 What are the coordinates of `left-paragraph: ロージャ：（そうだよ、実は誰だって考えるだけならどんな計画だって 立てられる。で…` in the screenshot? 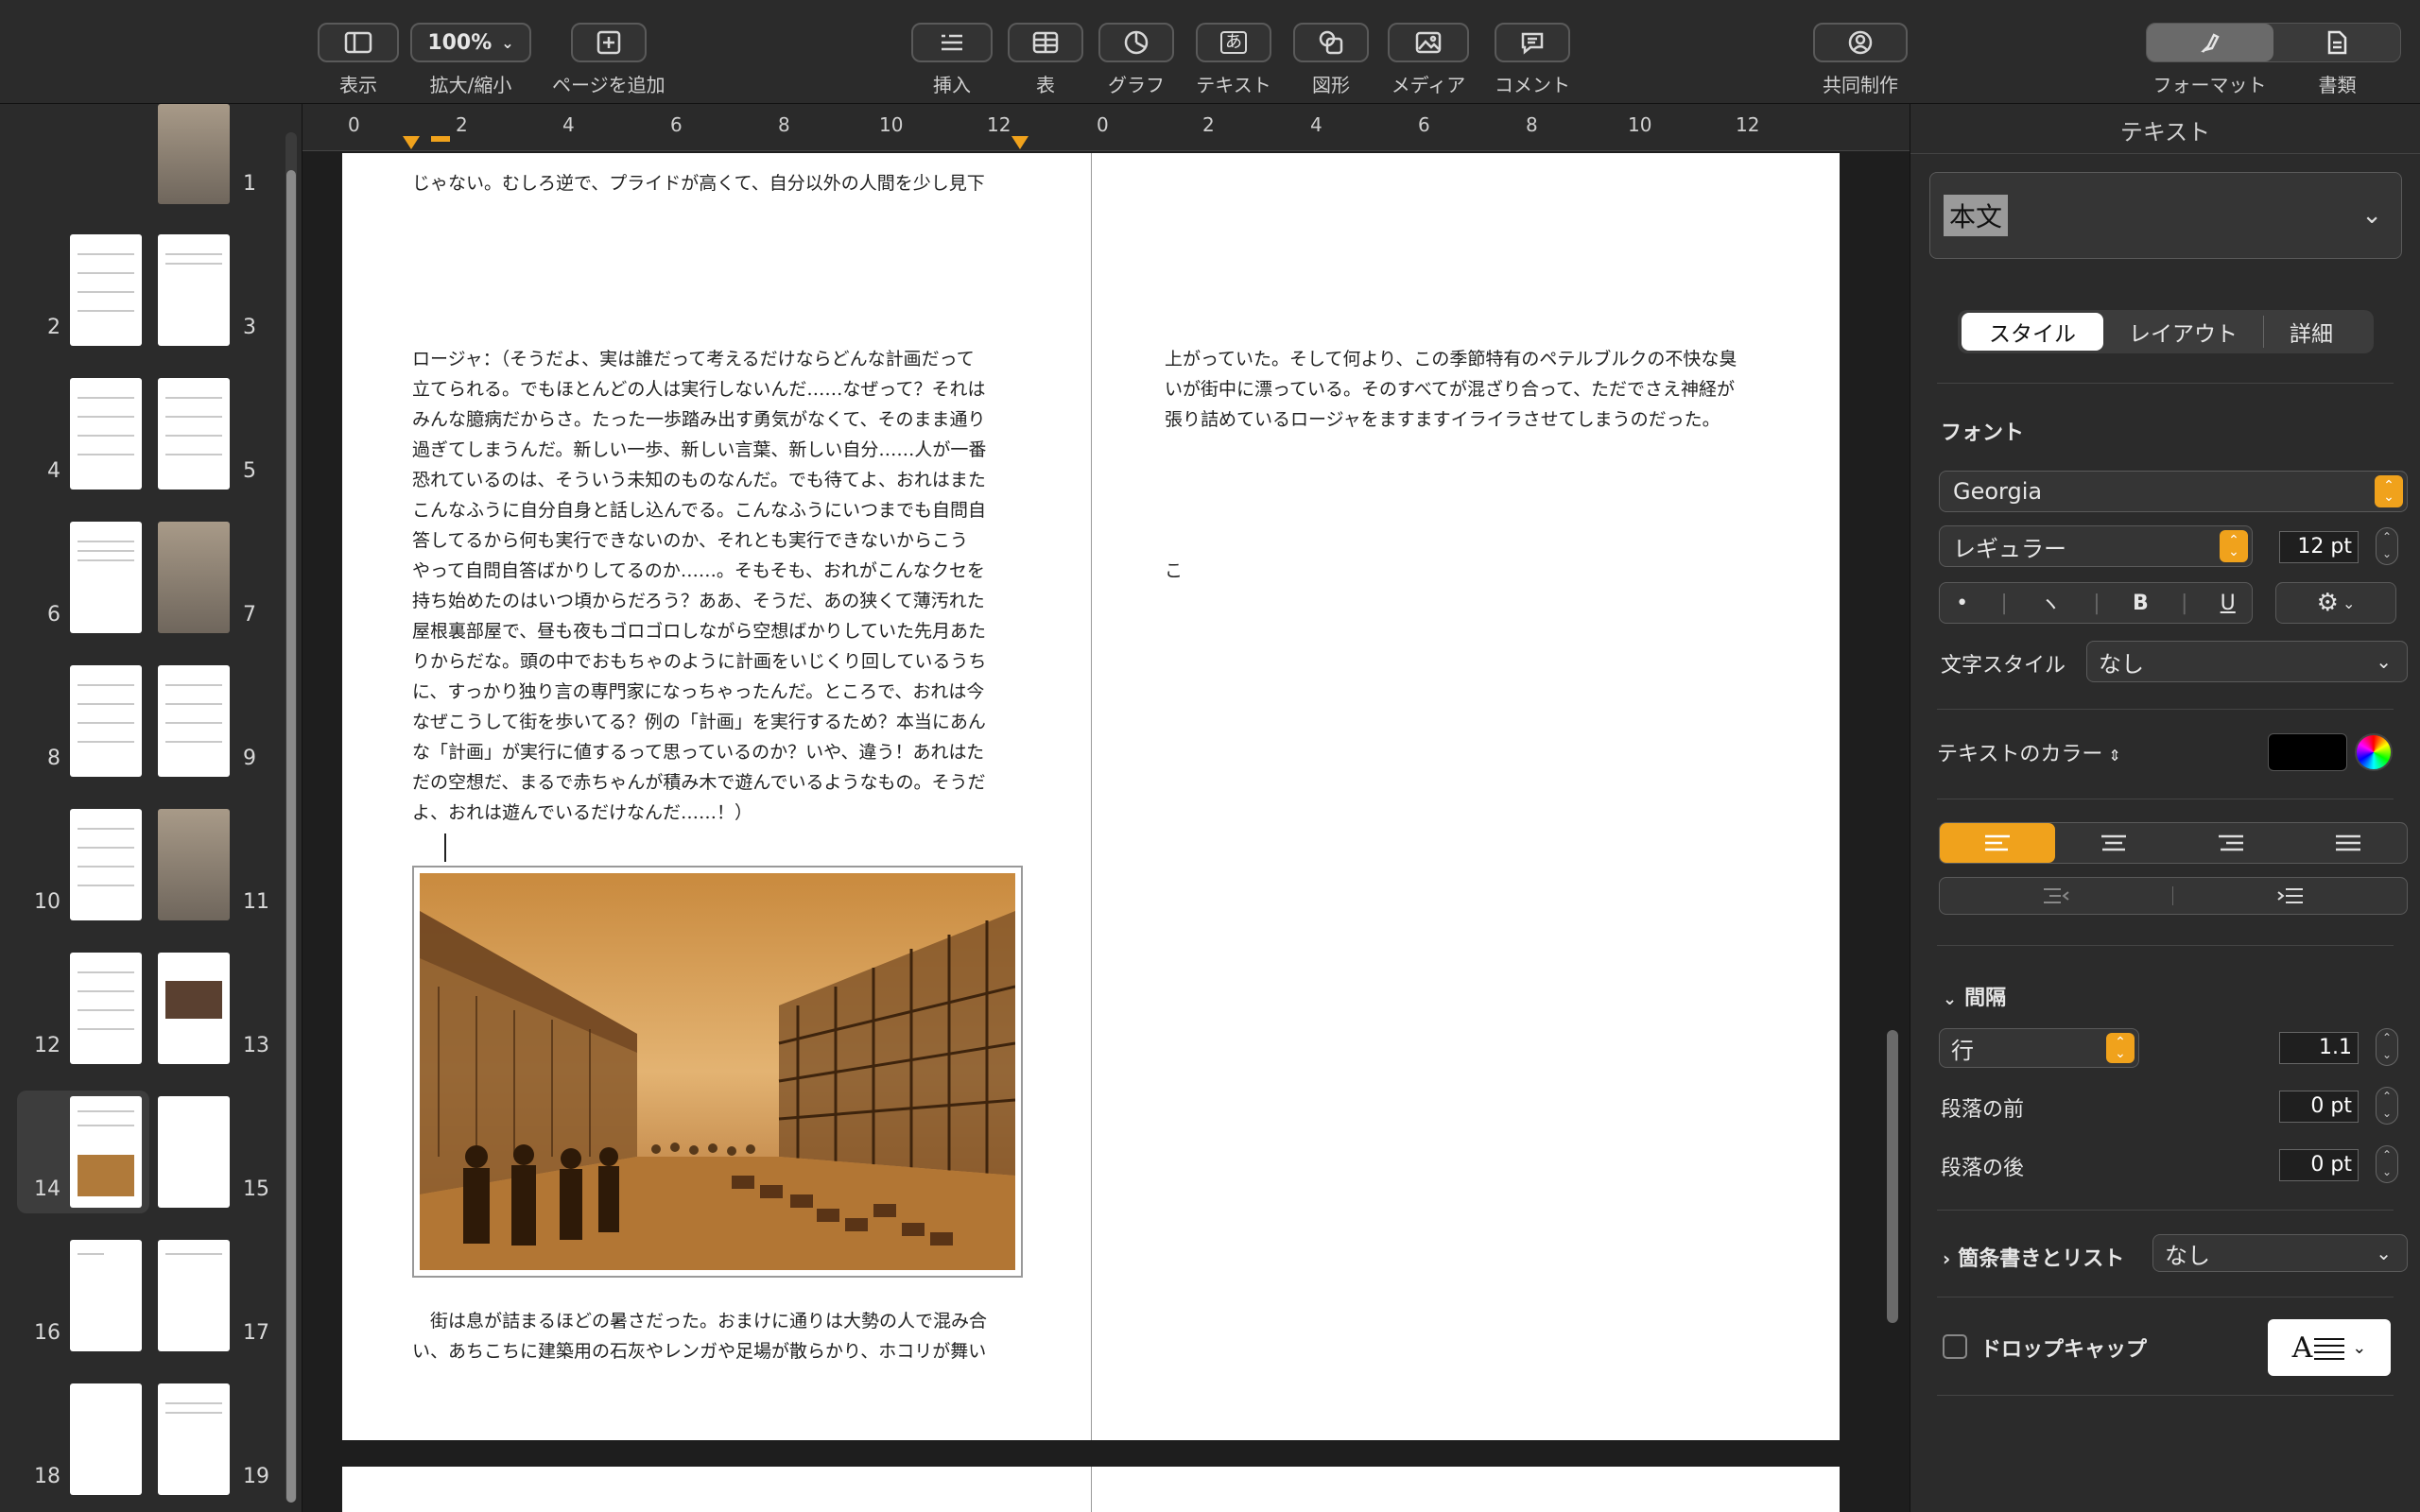 It's located at (743, 586).